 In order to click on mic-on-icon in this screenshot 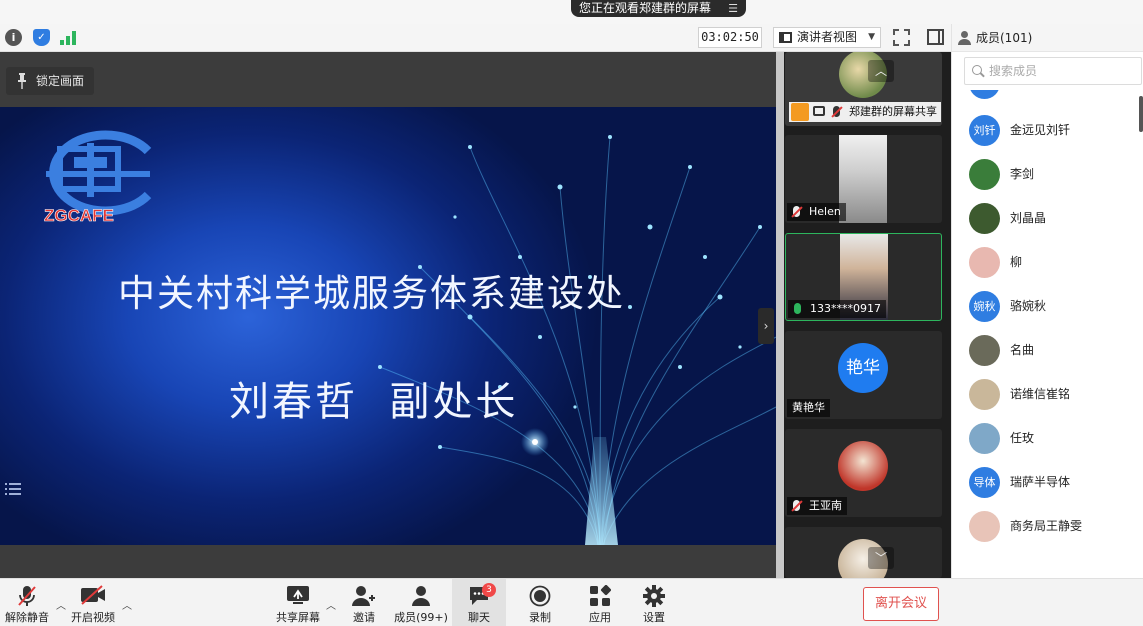, I will do `click(797, 308)`.